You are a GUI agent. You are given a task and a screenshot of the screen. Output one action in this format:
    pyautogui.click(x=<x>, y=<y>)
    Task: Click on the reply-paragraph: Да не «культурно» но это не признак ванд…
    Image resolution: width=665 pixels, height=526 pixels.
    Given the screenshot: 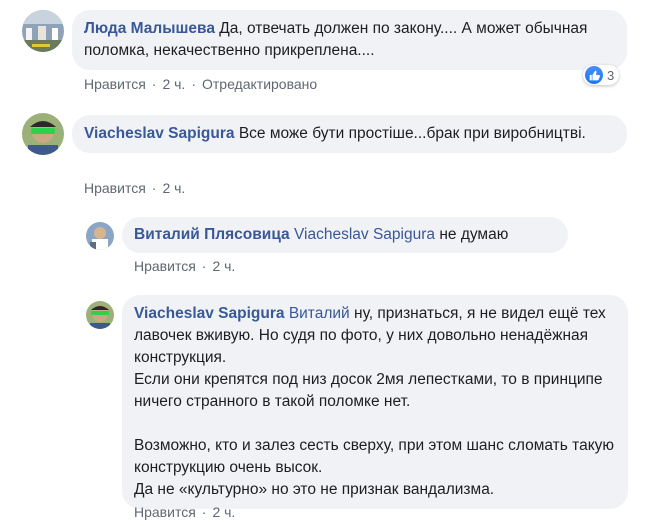 What is the action you would take?
    pyautogui.click(x=314, y=489)
    